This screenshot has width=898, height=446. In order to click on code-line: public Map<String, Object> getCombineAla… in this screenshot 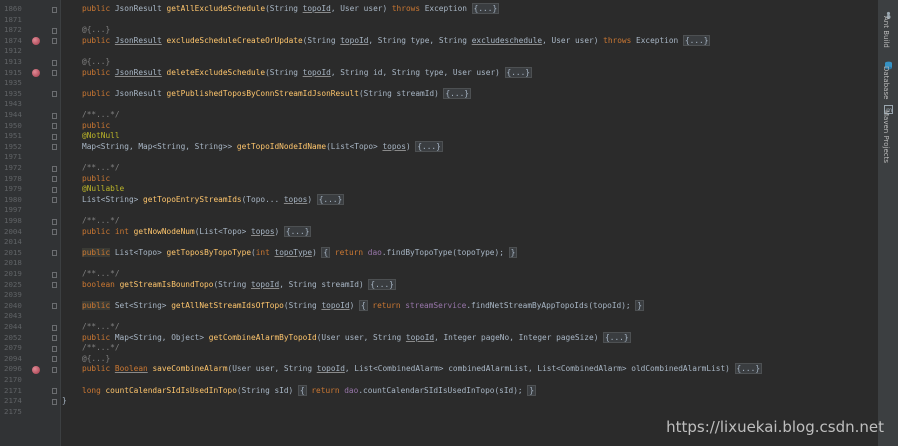, I will do `click(356, 337)`.